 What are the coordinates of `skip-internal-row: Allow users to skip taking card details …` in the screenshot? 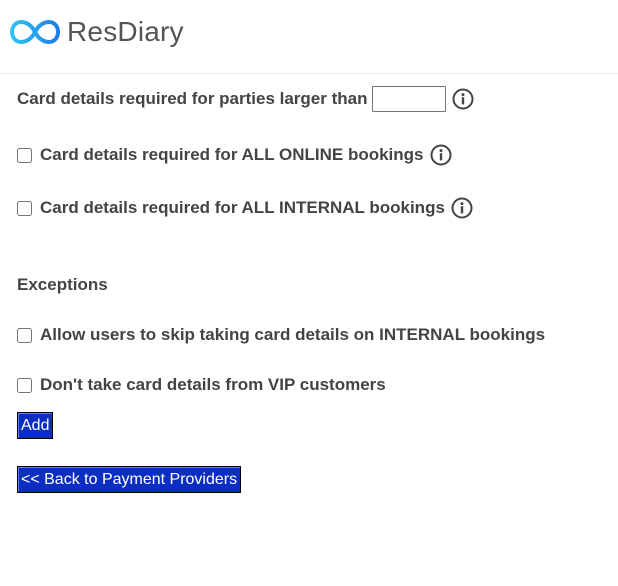 It's located at (281, 335).